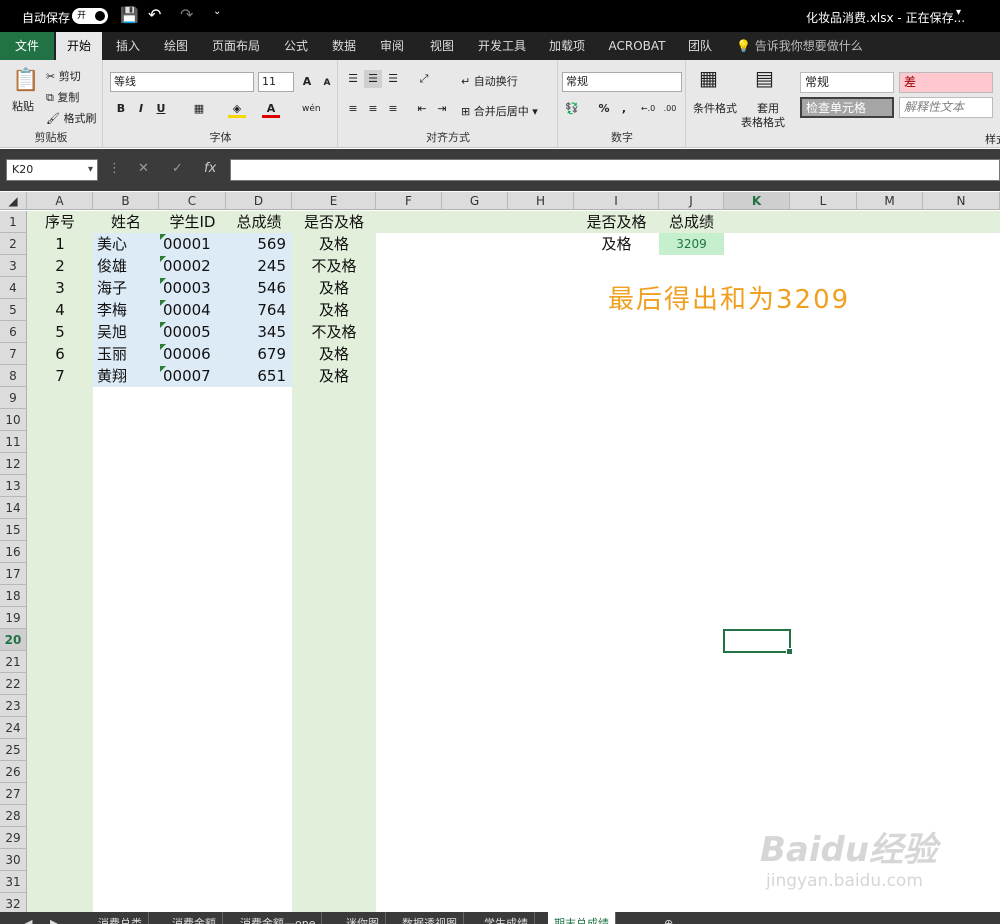  Describe the element at coordinates (237, 109) in the screenshot. I see `fill-color-icon: ◈` at that location.